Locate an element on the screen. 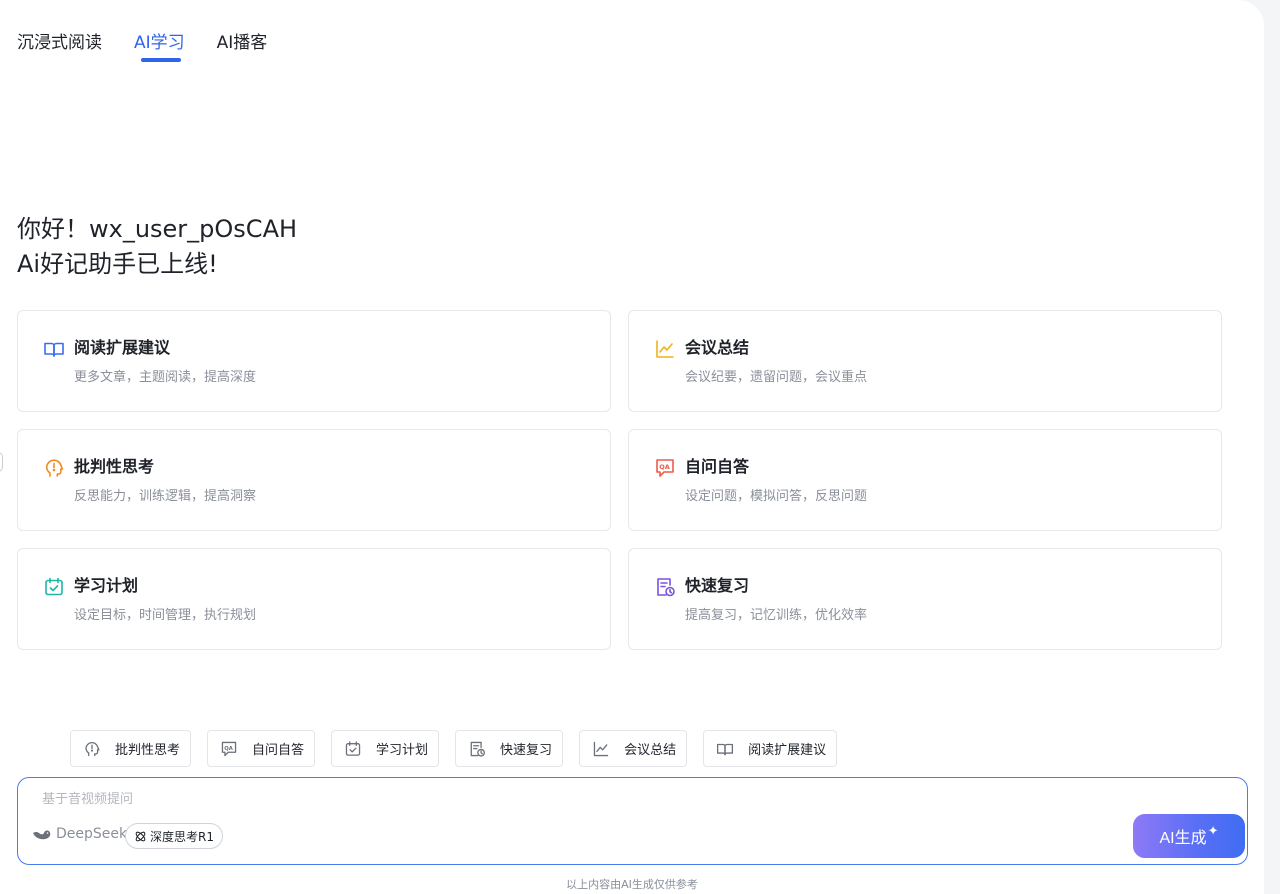 The image size is (1280, 894). card-subtitle: 反思能力，训练逻辑，提高洞察 is located at coordinates (165, 496).